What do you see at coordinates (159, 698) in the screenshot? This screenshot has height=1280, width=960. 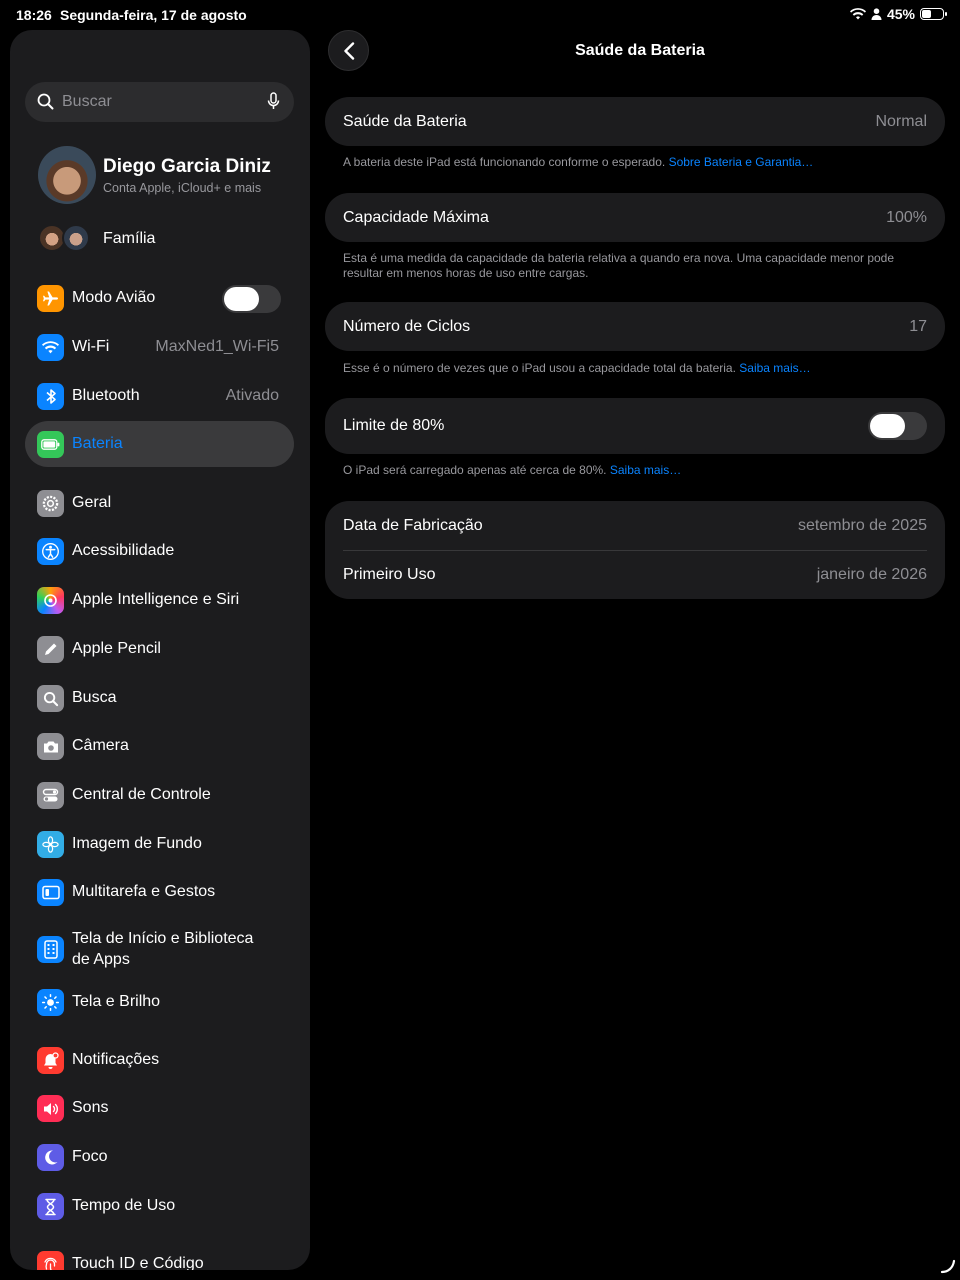 I see `sidebar-item-search: Busca` at bounding box center [159, 698].